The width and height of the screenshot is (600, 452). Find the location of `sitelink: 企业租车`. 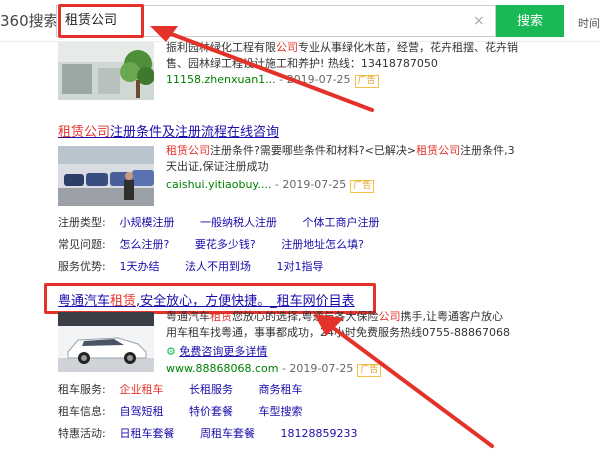

sitelink: 企业租车 is located at coordinates (142, 389).